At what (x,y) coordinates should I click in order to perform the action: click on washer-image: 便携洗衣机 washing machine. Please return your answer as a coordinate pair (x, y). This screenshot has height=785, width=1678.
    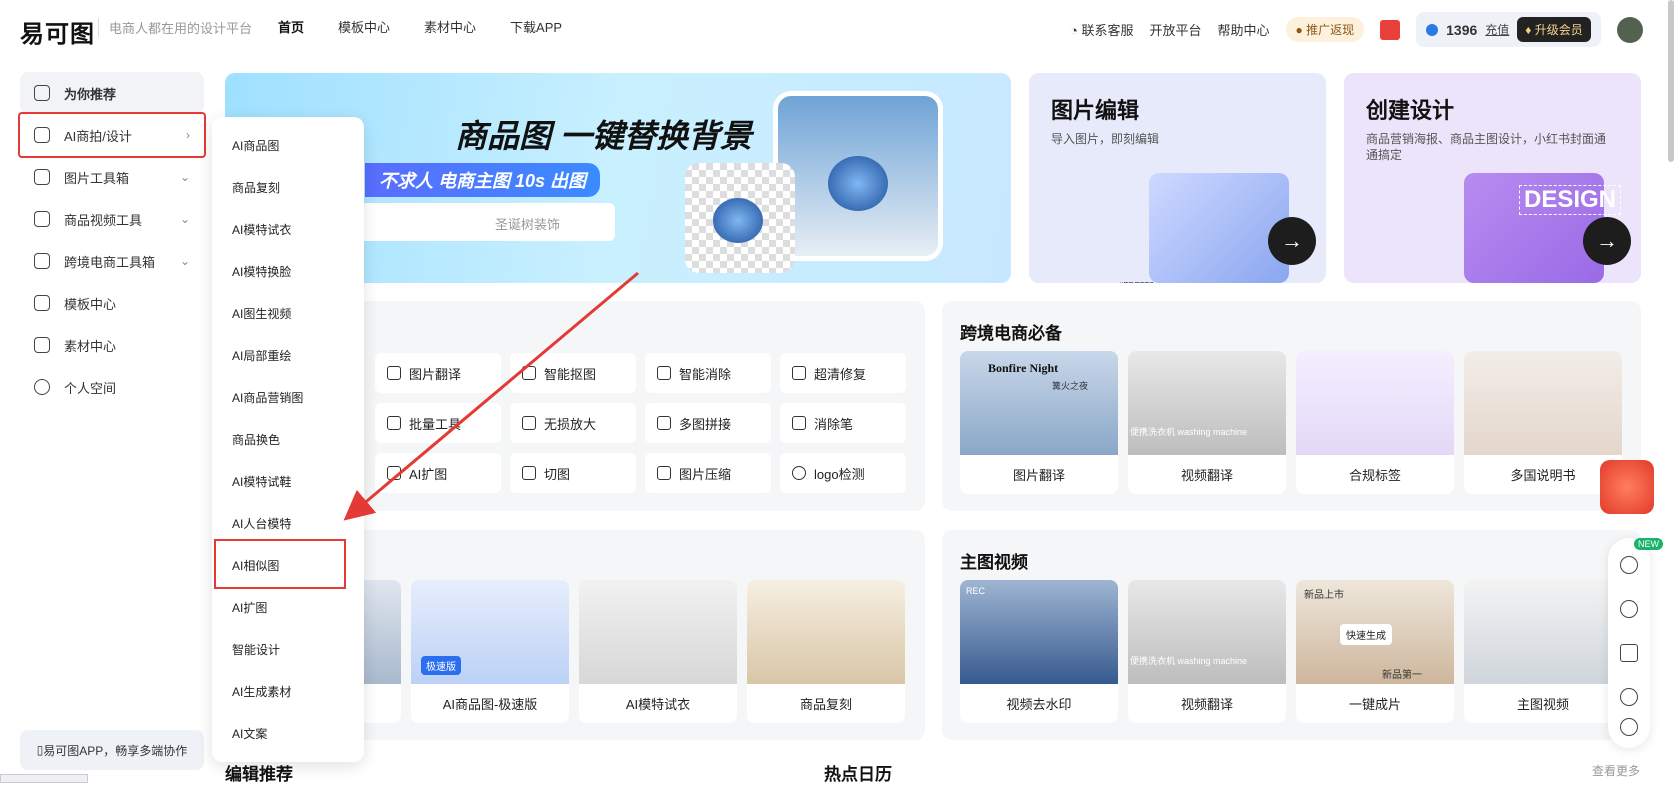
    Looking at the image, I should click on (1207, 403).